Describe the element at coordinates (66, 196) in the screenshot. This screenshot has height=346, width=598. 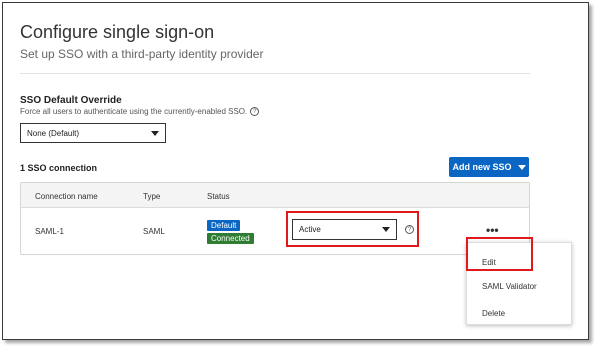
I see `column-connection-name: Connection name` at that location.